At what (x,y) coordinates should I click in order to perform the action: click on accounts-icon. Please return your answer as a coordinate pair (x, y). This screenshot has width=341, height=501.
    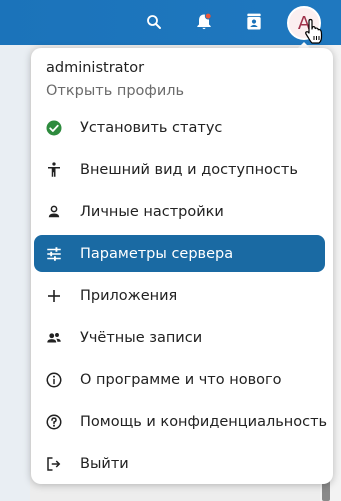
    Looking at the image, I should click on (54, 338).